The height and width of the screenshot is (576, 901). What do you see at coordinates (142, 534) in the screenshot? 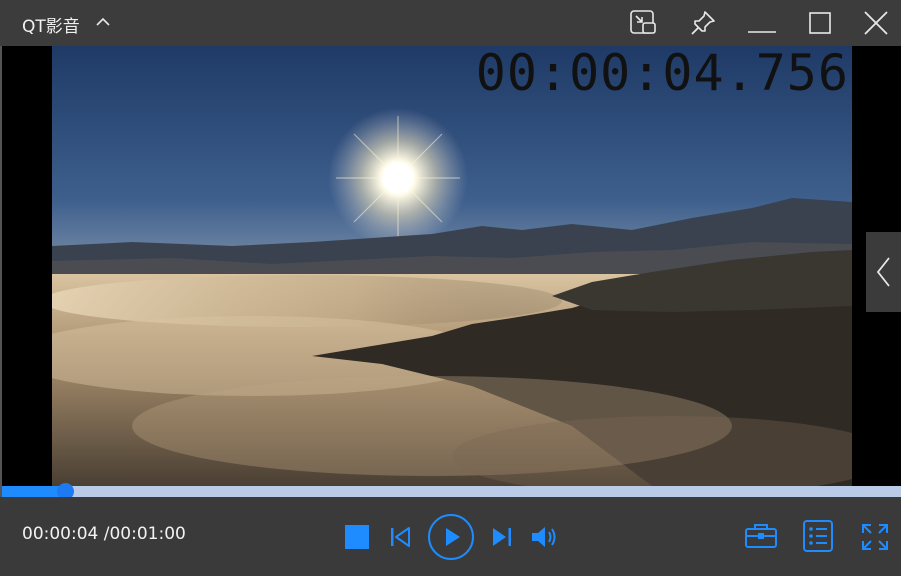
I see `total-time: /00:01:00` at bounding box center [142, 534].